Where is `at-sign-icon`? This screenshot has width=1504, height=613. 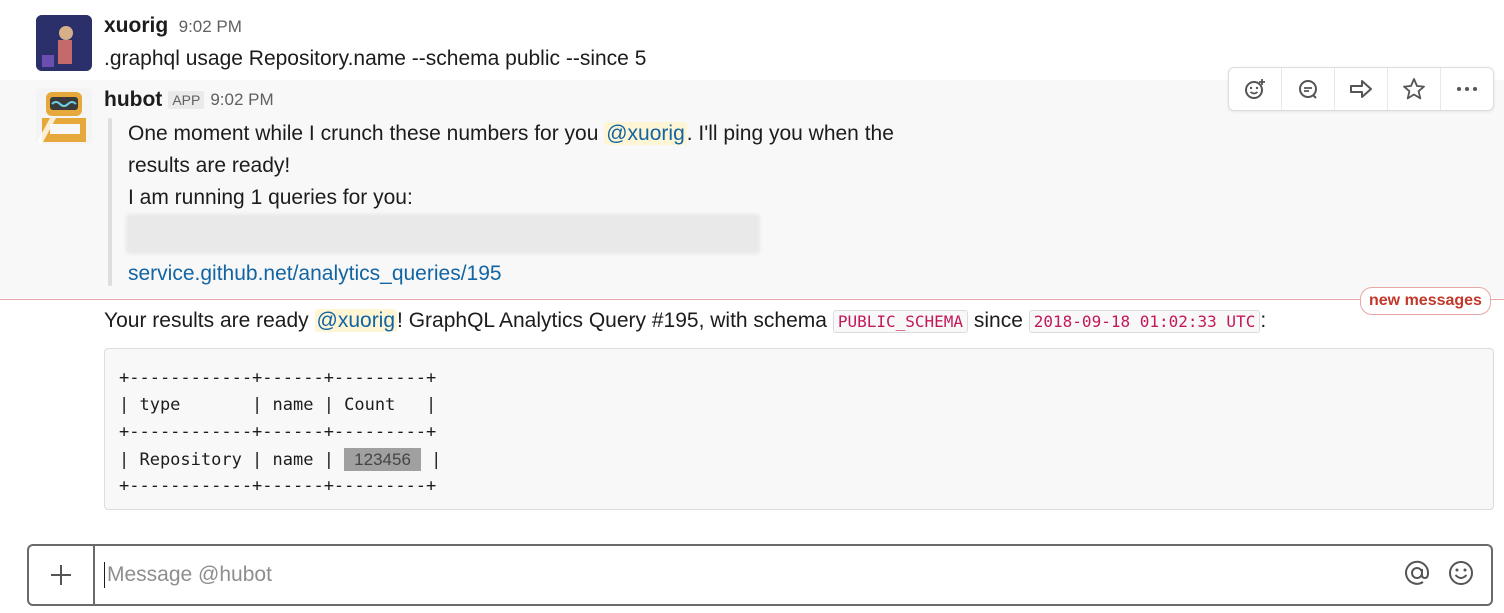
at-sign-icon is located at coordinates (1417, 572).